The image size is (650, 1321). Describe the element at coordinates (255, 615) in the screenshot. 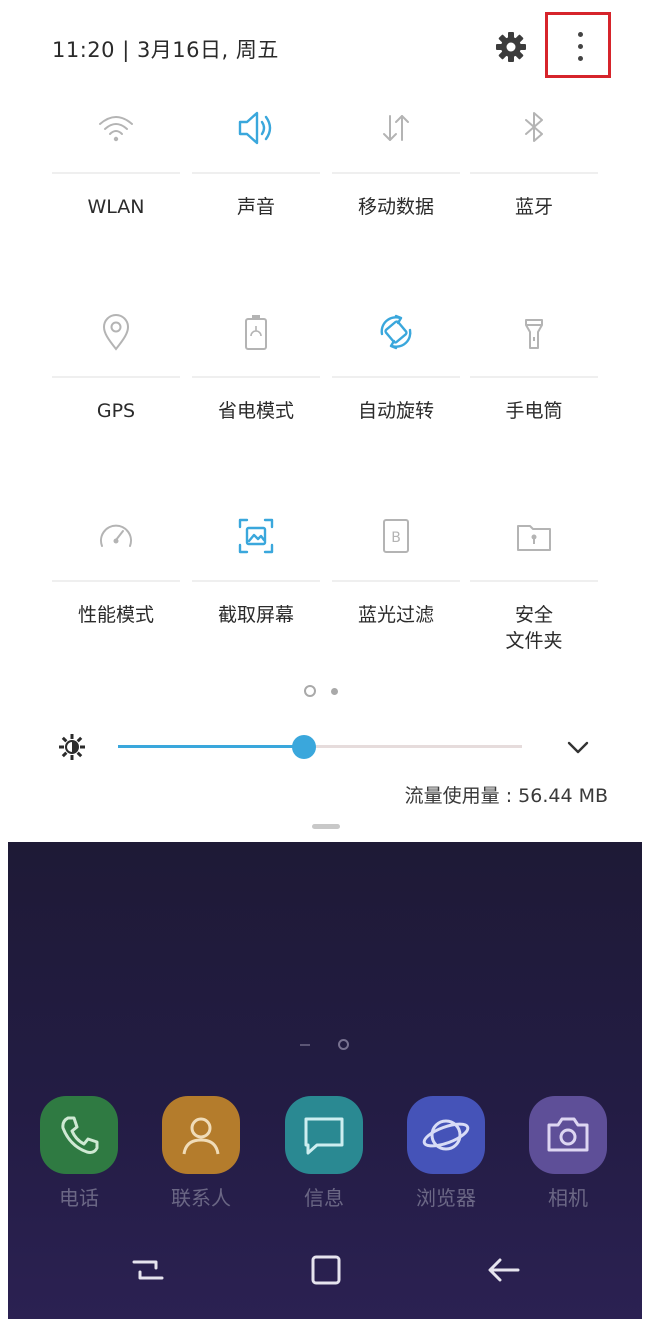

I see `tile-label: 截取屏幕` at that location.